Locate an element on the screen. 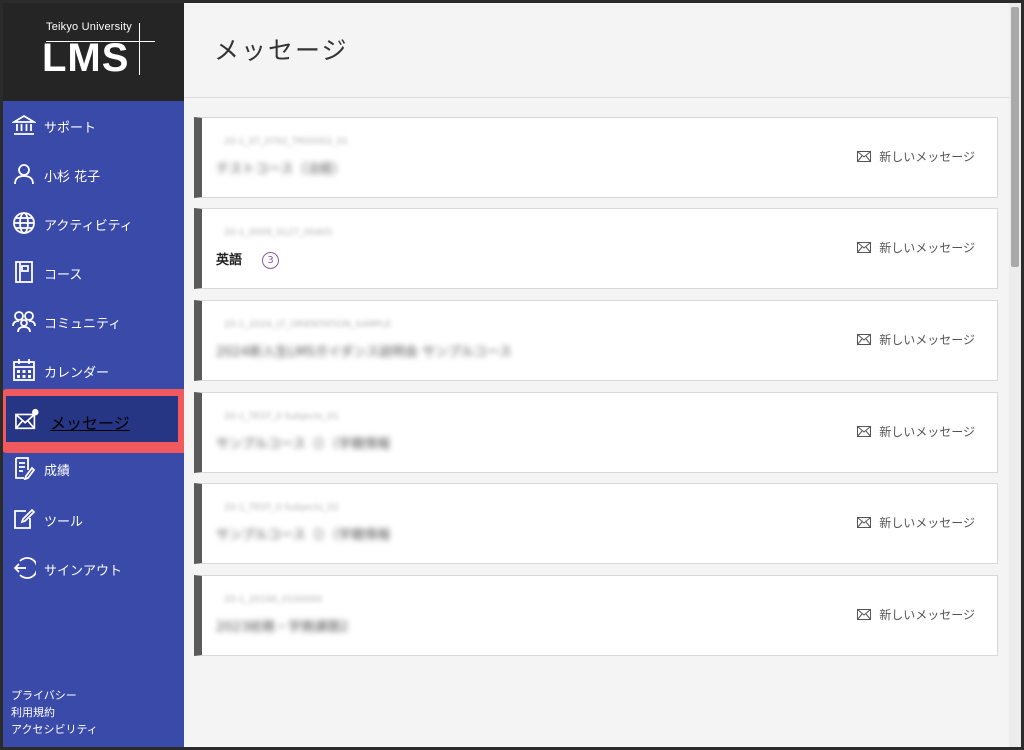 This screenshot has width=1024, height=750. sidebar-item-tools: ツール is located at coordinates (93, 520).